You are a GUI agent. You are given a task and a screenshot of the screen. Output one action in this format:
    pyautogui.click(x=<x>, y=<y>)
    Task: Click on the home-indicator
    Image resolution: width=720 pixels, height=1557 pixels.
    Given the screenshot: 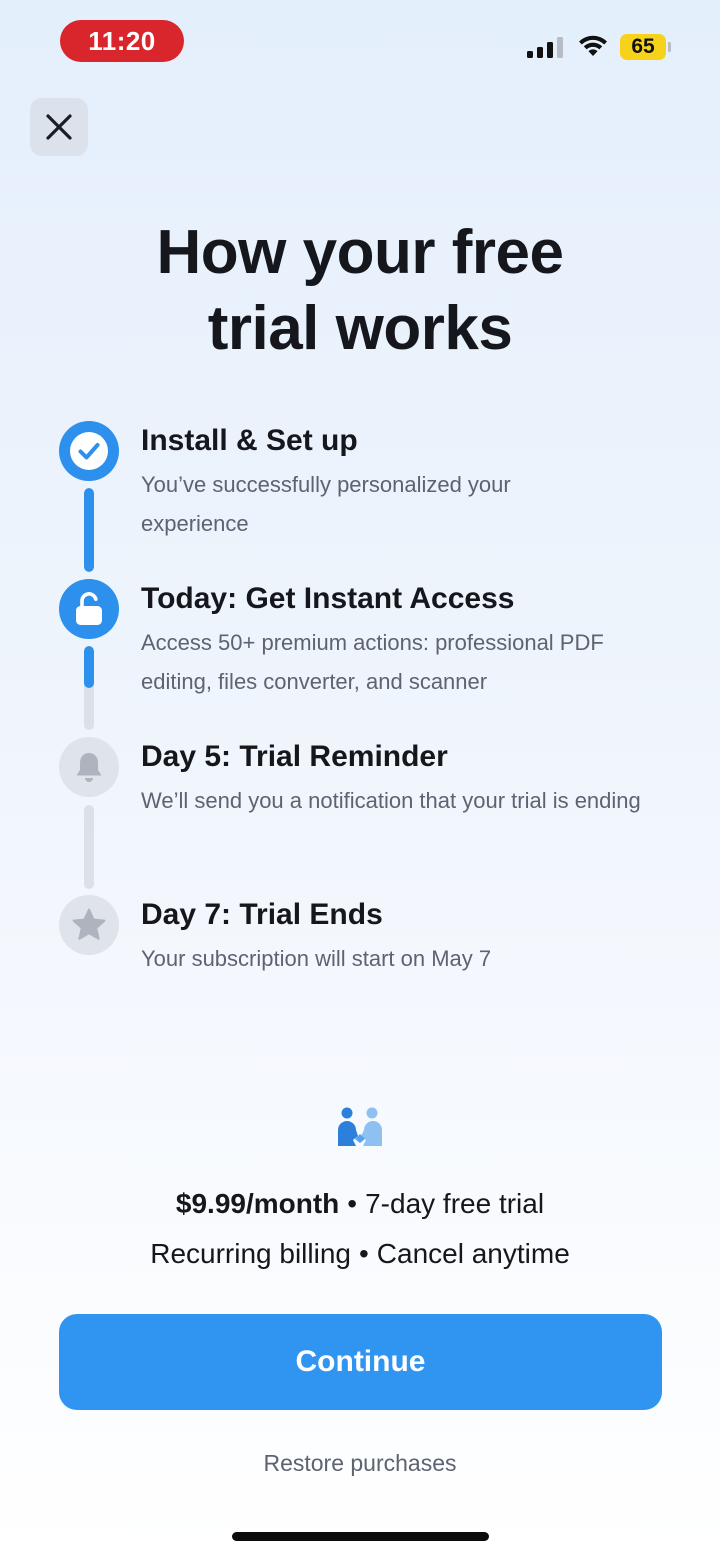 What is the action you would take?
    pyautogui.click(x=360, y=1536)
    